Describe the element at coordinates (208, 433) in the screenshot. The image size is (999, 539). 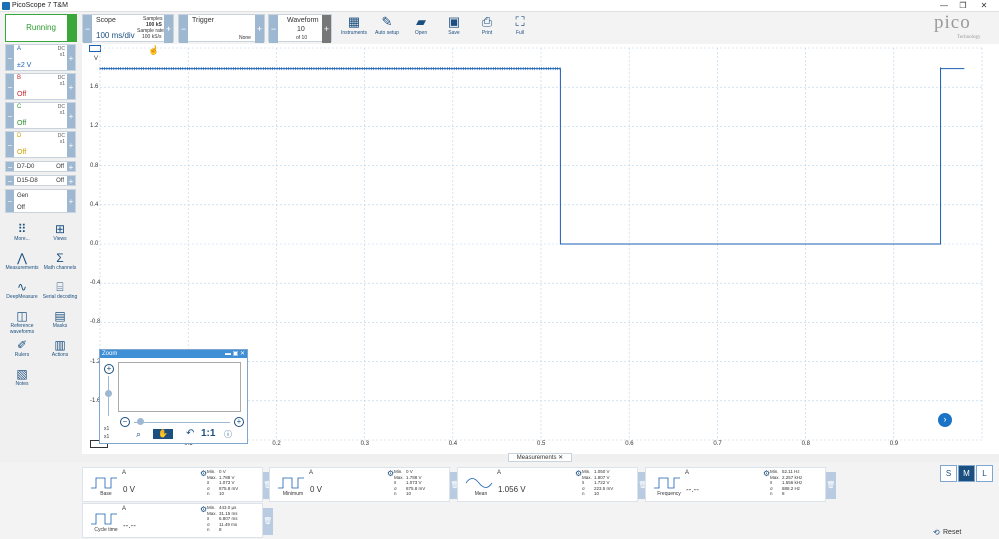
I see `zoom-ratio: 1:1` at that location.